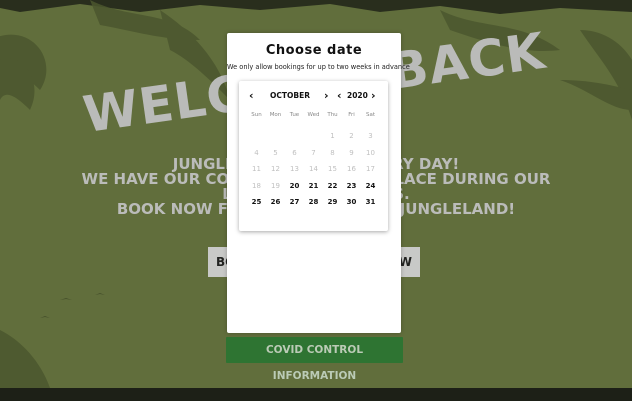  I want to click on calendar-day: 26, so click(275, 202).